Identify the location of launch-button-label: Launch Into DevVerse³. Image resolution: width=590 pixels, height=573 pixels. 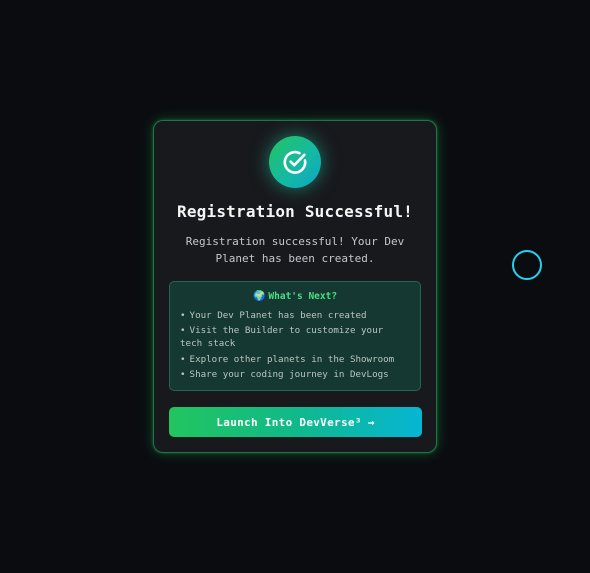
(289, 422).